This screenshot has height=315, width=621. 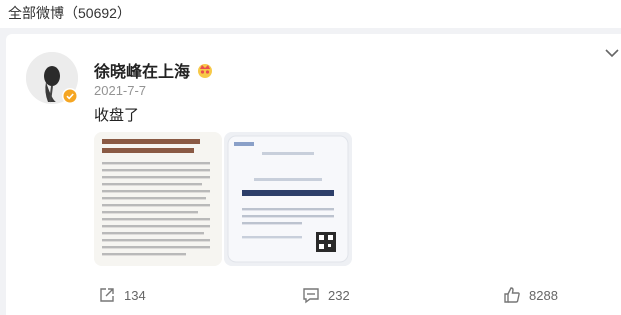 What do you see at coordinates (205, 71) in the screenshot?
I see `crown-icon` at bounding box center [205, 71].